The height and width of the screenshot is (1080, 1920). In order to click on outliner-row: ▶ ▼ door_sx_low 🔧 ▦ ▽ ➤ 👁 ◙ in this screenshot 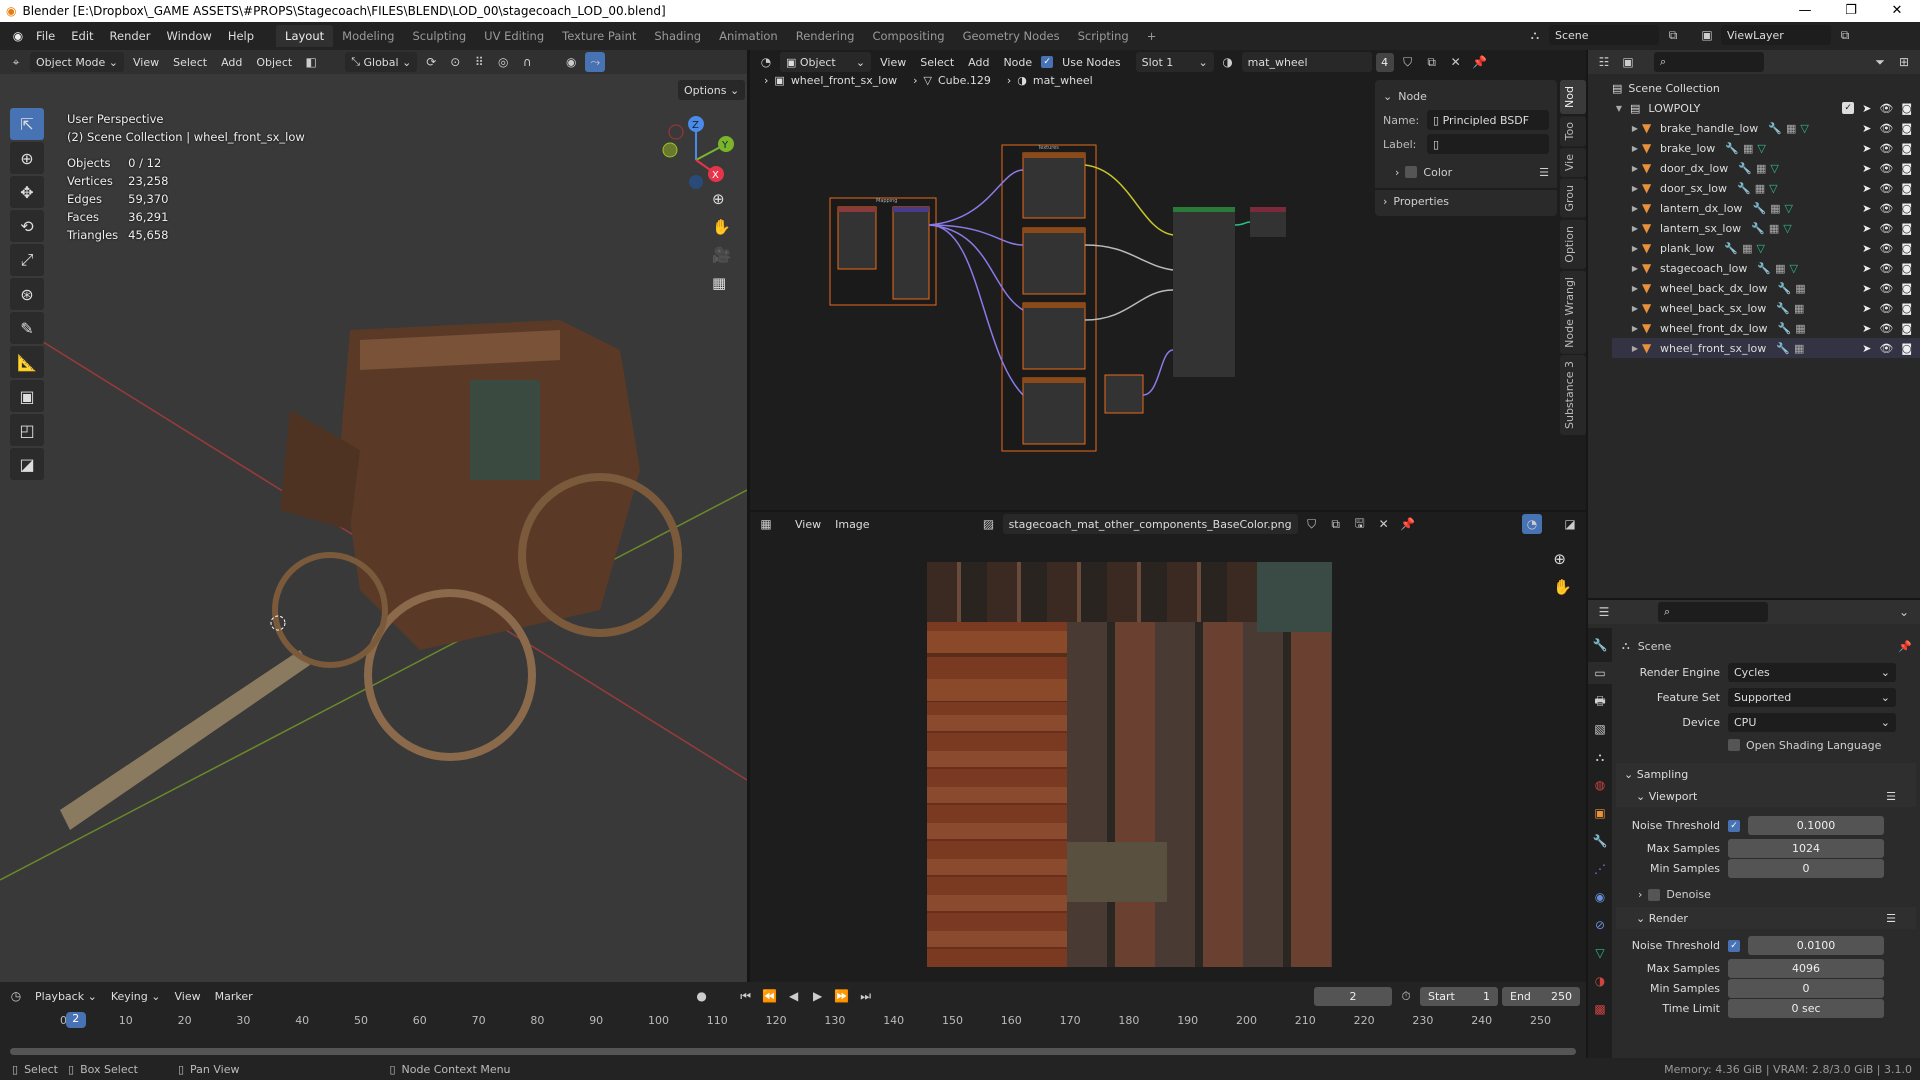, I will do `click(1766, 188)`.